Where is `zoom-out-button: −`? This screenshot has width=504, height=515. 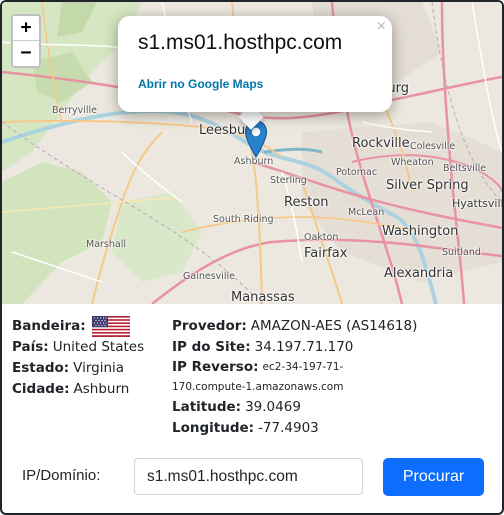 zoom-out-button: − is located at coordinates (26, 53).